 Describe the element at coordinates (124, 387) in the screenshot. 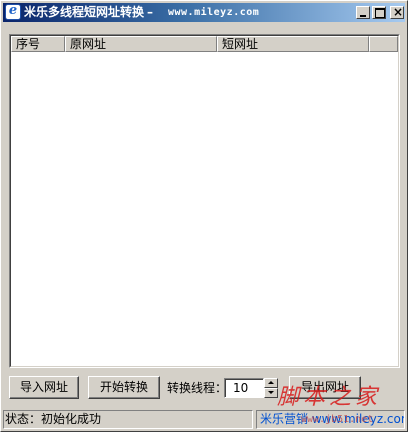

I see `start-convert-button: 开始转换` at that location.